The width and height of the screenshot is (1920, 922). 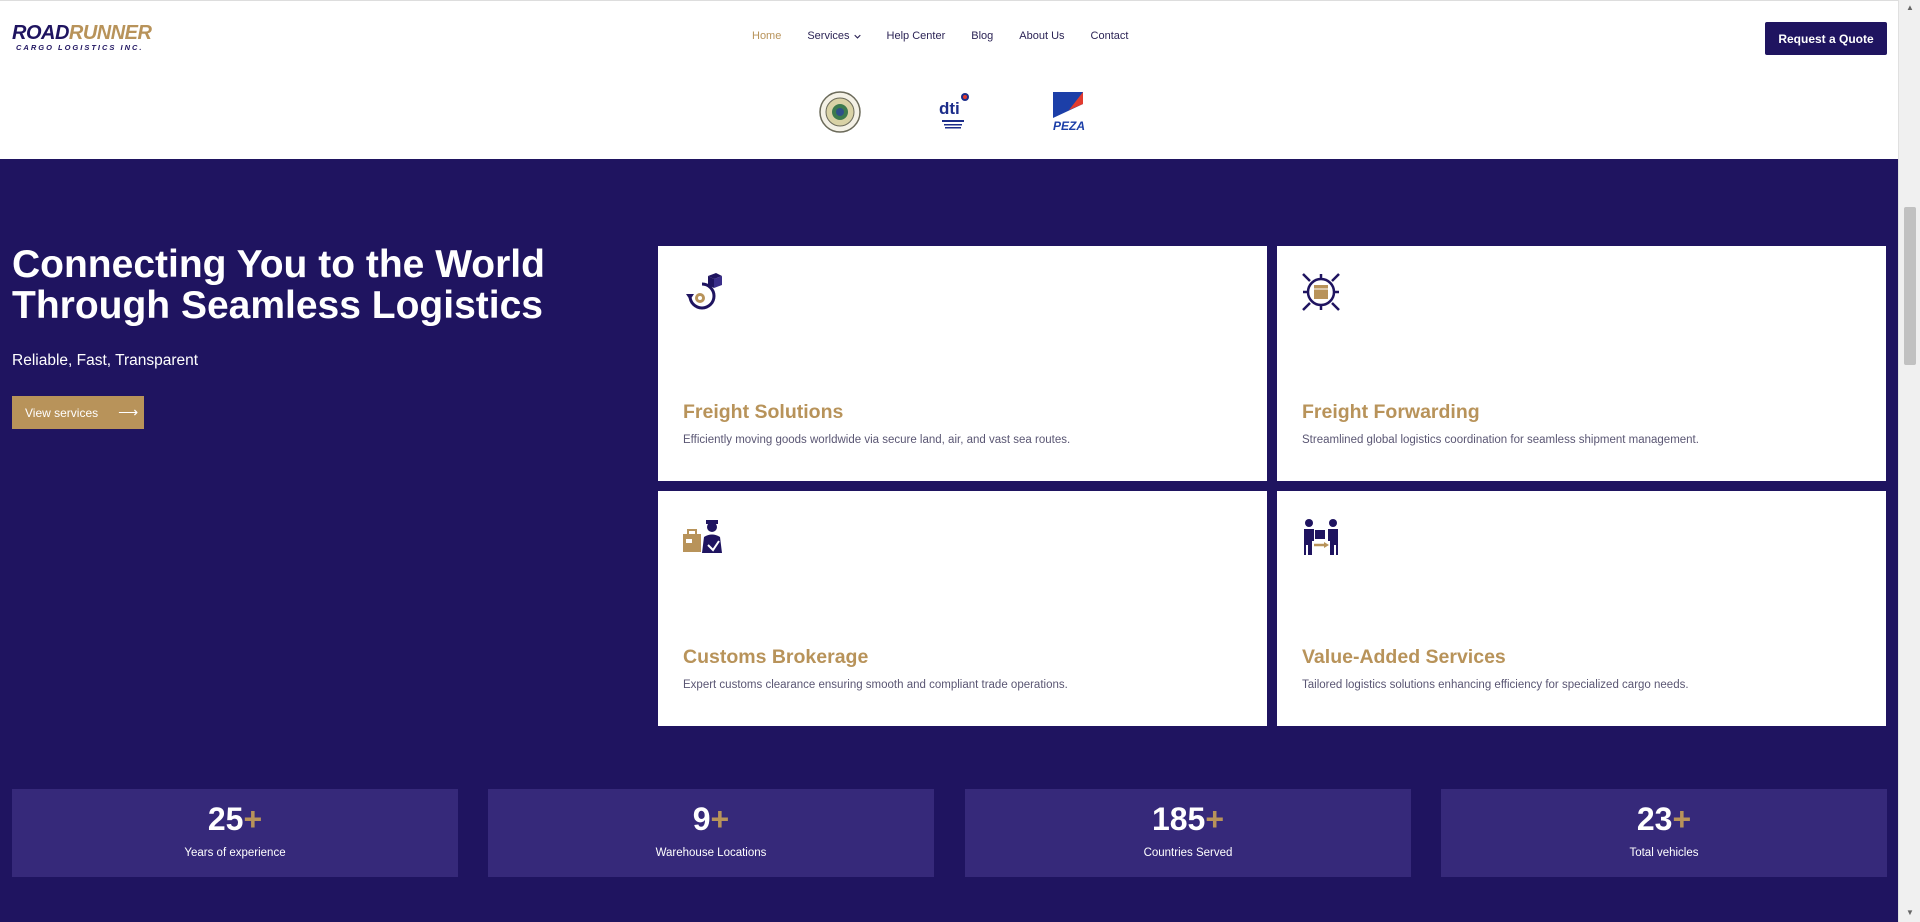 I want to click on service-title: Freight Forwarding, so click(x=1391, y=412).